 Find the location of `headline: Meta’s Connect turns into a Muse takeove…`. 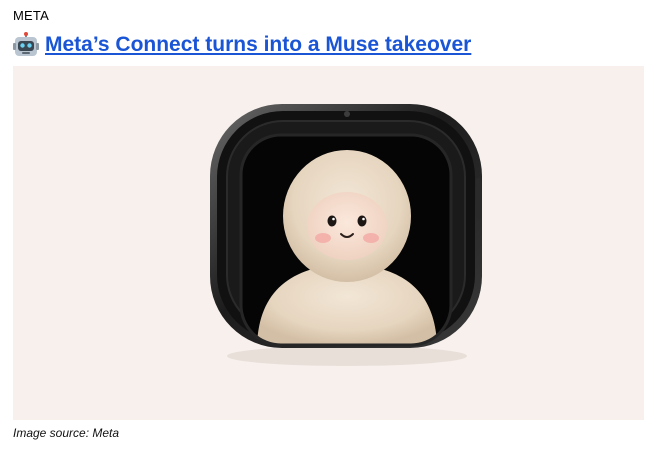

headline: Meta’s Connect turns into a Muse takeove… is located at coordinates (242, 45).